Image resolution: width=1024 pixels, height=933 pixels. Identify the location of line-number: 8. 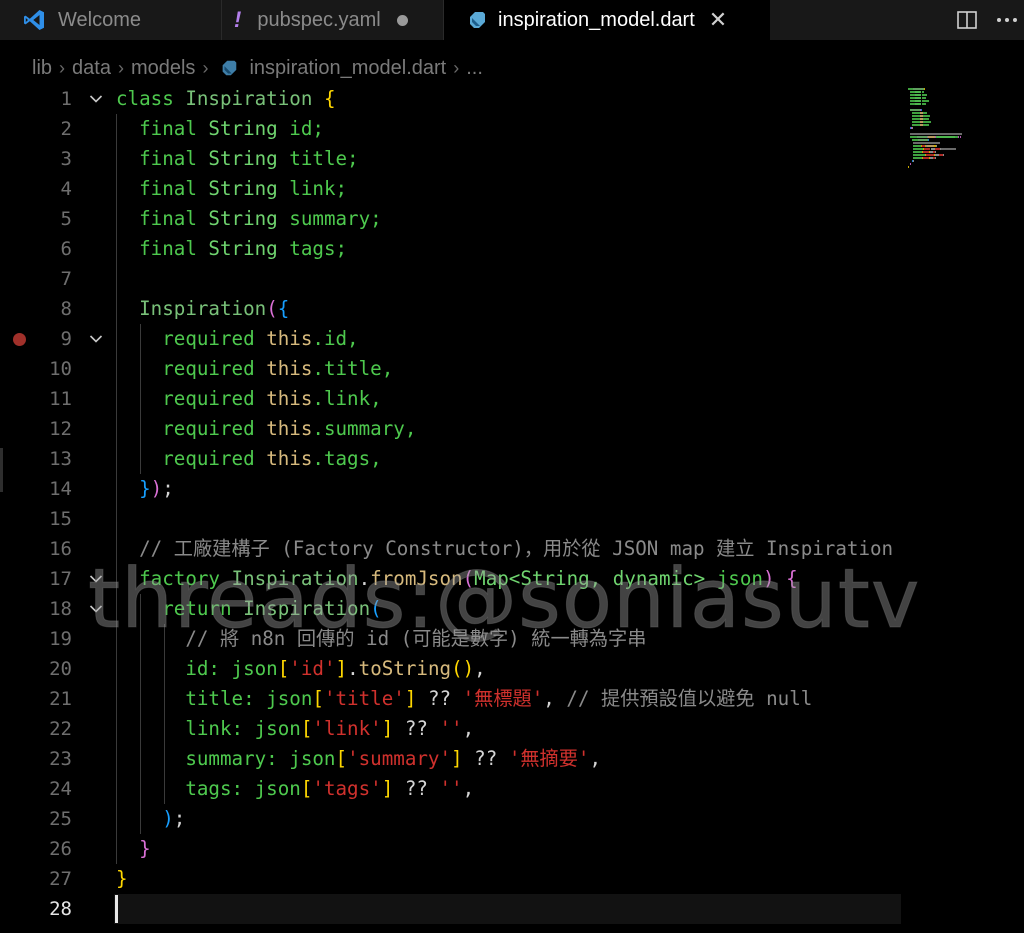
(50, 309).